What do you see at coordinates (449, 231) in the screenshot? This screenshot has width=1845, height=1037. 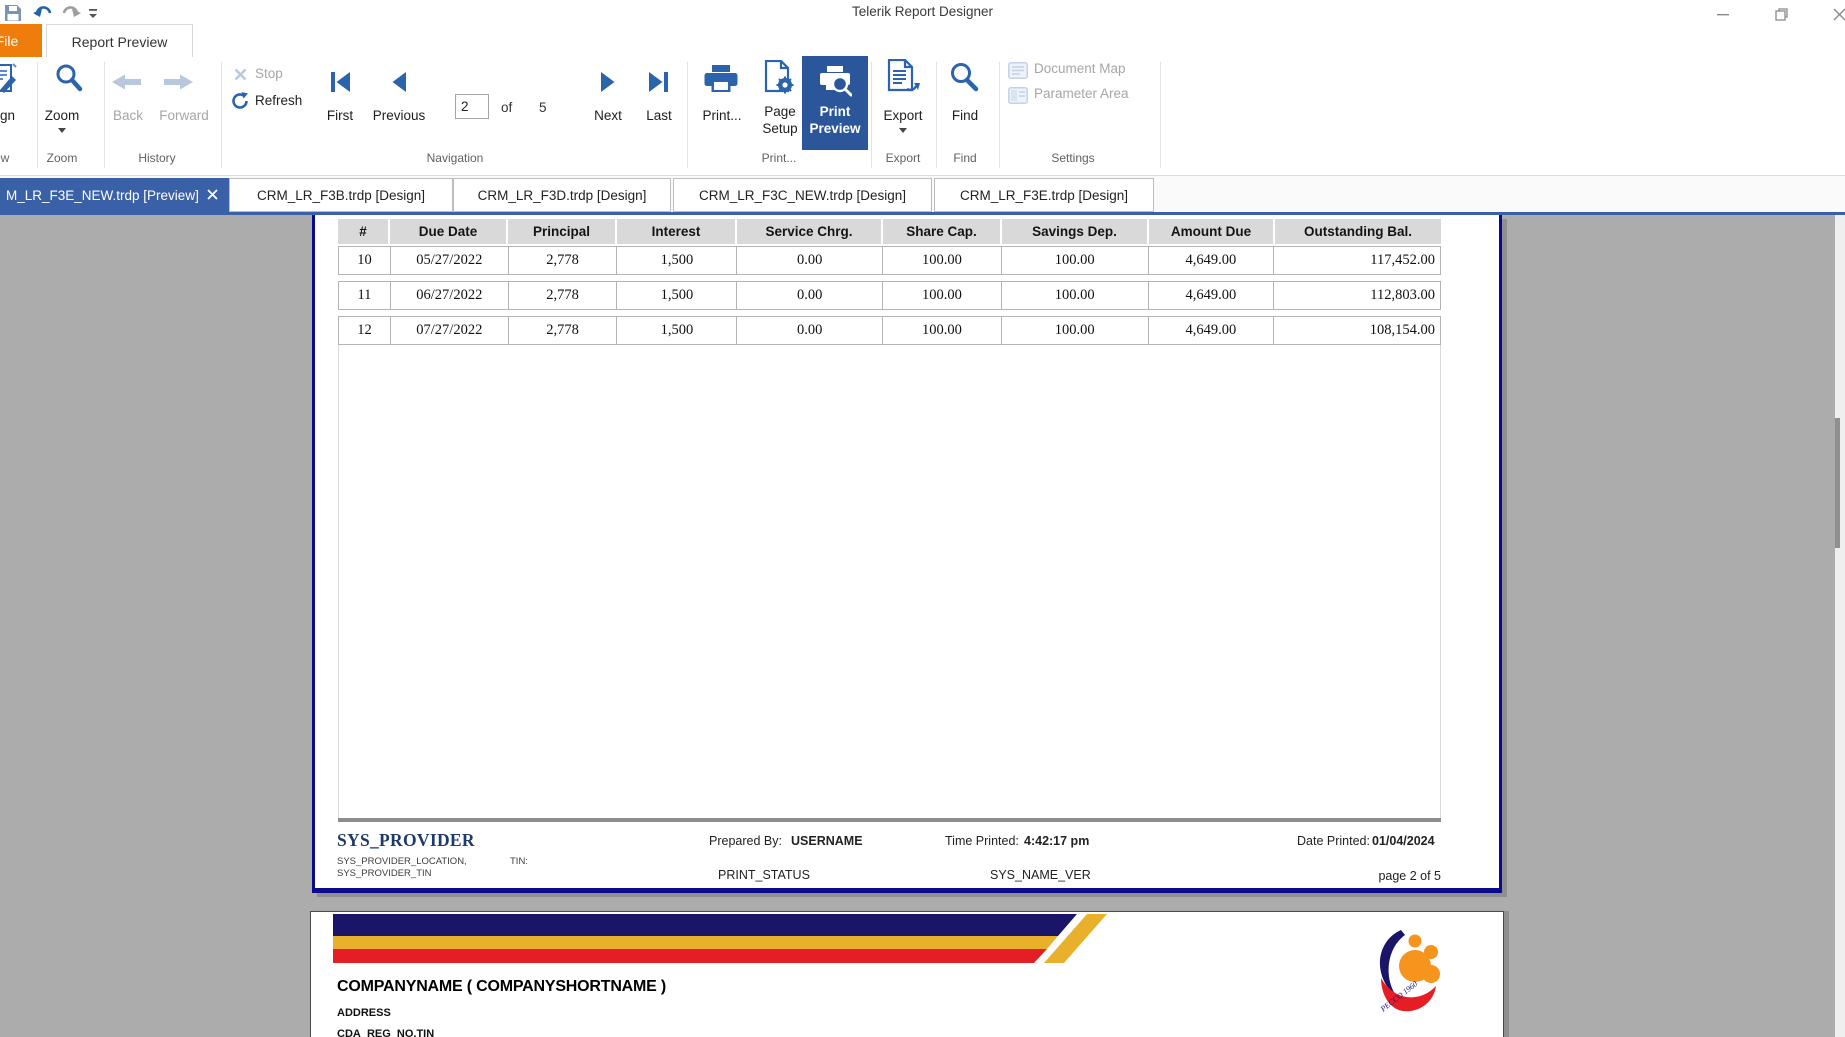 I see `col-header: Due Date` at bounding box center [449, 231].